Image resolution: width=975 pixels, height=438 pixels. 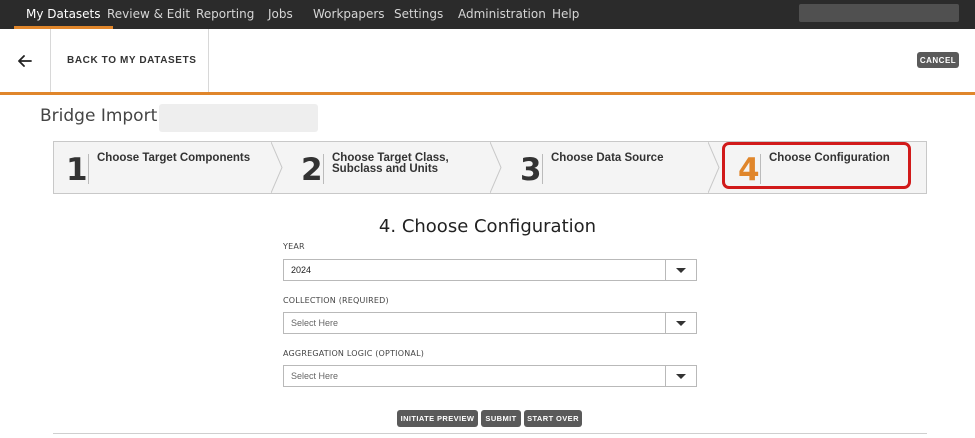 What do you see at coordinates (104, 116) in the screenshot?
I see `page-title: Bridge Import -` at bounding box center [104, 116].